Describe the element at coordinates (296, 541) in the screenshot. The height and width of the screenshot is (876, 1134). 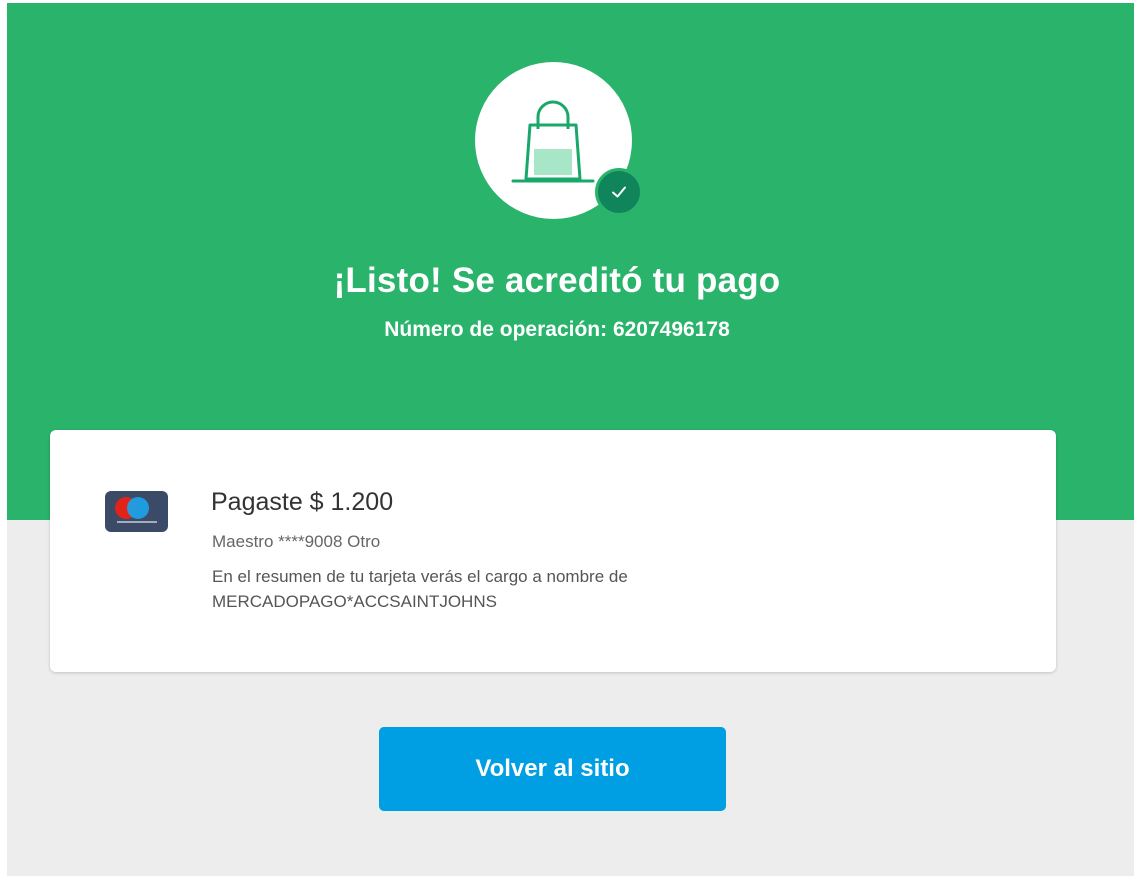
I see `payment-method: Maestro ****9008 Otro` at that location.